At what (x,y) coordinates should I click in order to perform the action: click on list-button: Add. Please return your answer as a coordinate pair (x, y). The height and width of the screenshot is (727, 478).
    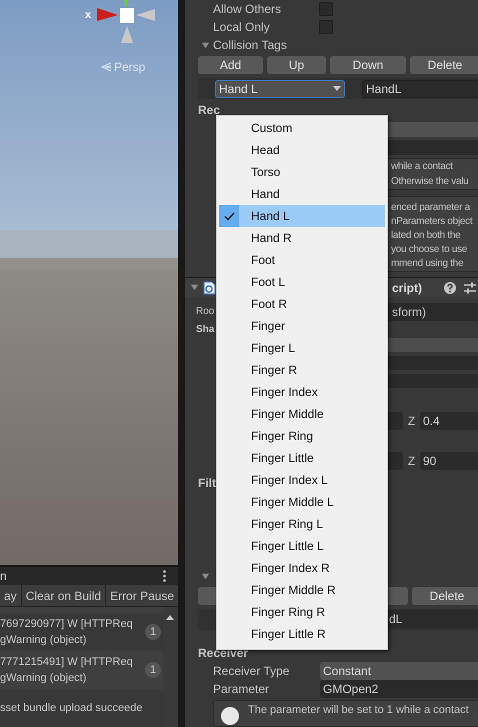
    Looking at the image, I should click on (230, 65).